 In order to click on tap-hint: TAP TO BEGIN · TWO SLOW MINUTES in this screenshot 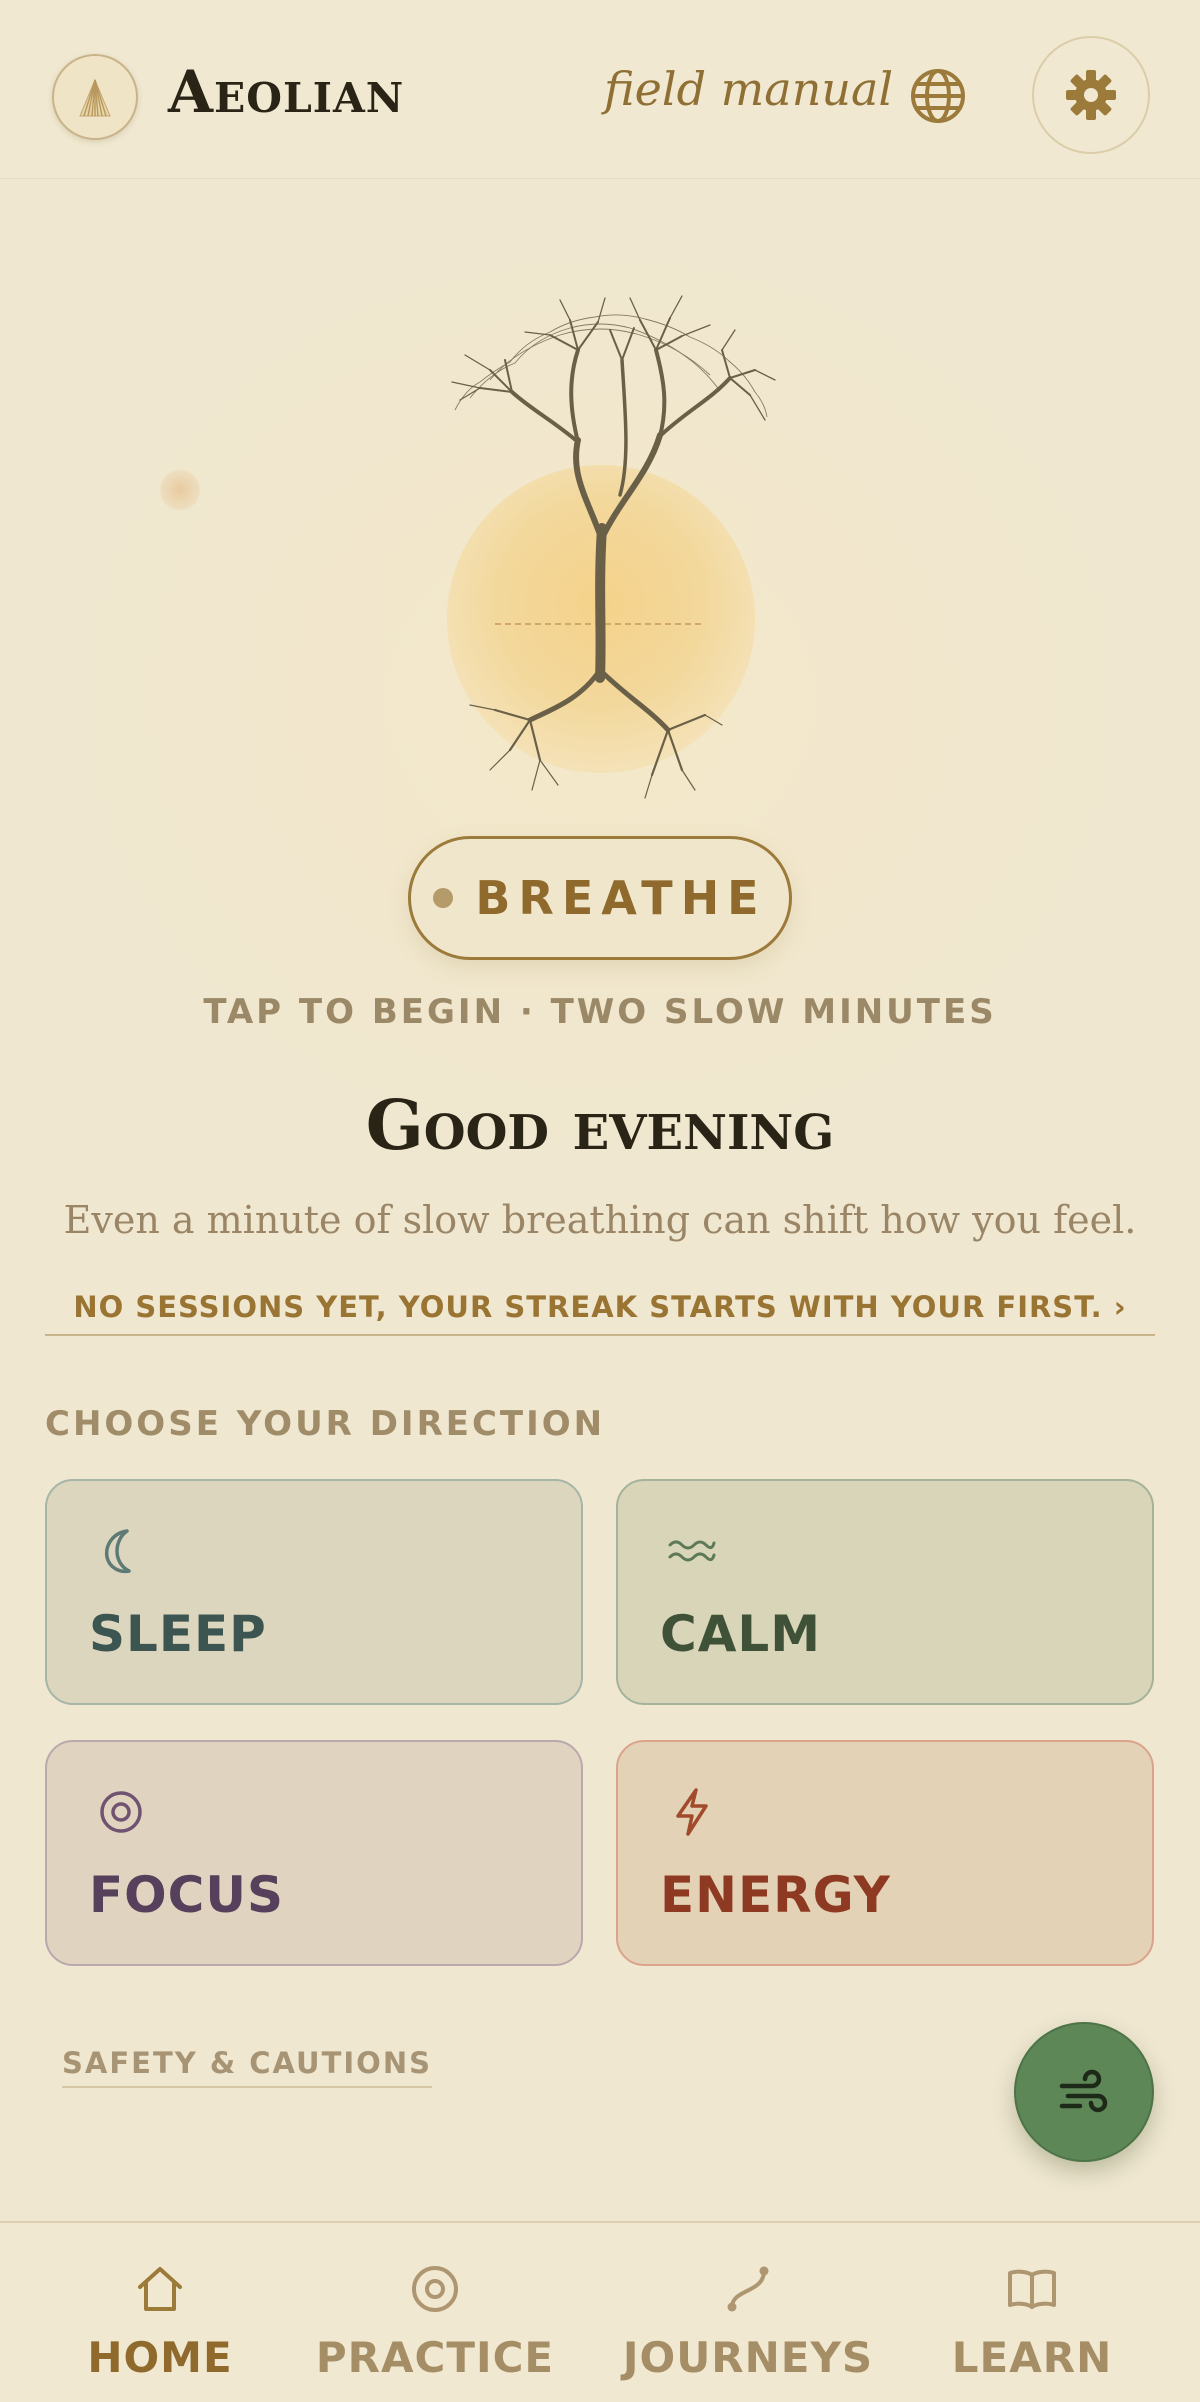, I will do `click(600, 1012)`.